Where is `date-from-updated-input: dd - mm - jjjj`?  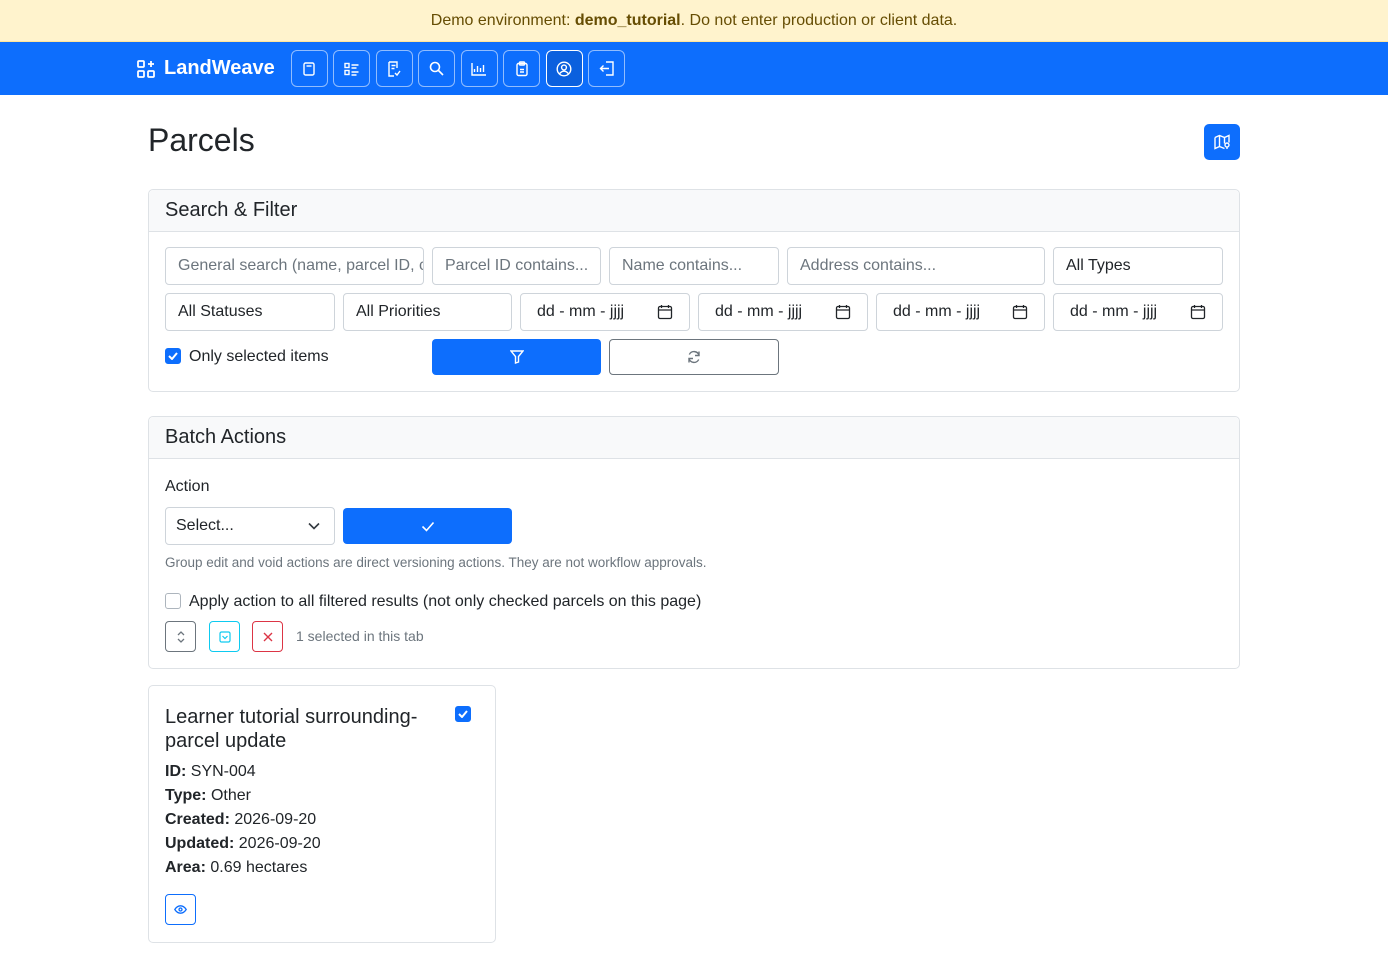
date-from-updated-input: dd - mm - jjjj is located at coordinates (960, 312).